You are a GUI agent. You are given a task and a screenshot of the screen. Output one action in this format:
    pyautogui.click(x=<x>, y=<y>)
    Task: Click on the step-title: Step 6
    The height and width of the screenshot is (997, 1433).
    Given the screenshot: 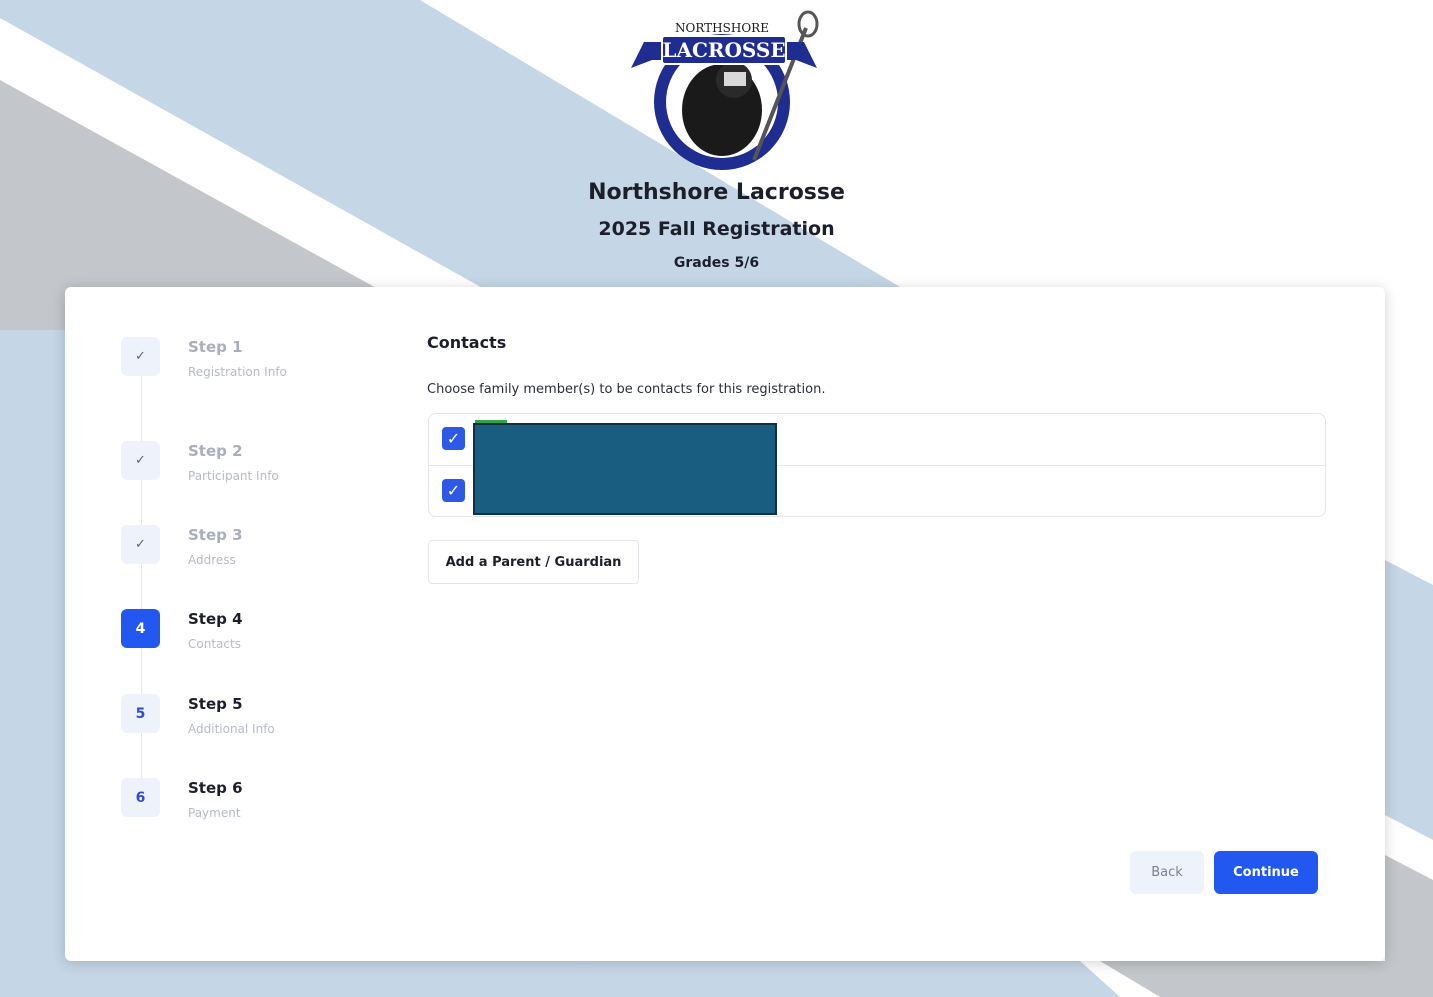 What is the action you would take?
    pyautogui.click(x=215, y=788)
    